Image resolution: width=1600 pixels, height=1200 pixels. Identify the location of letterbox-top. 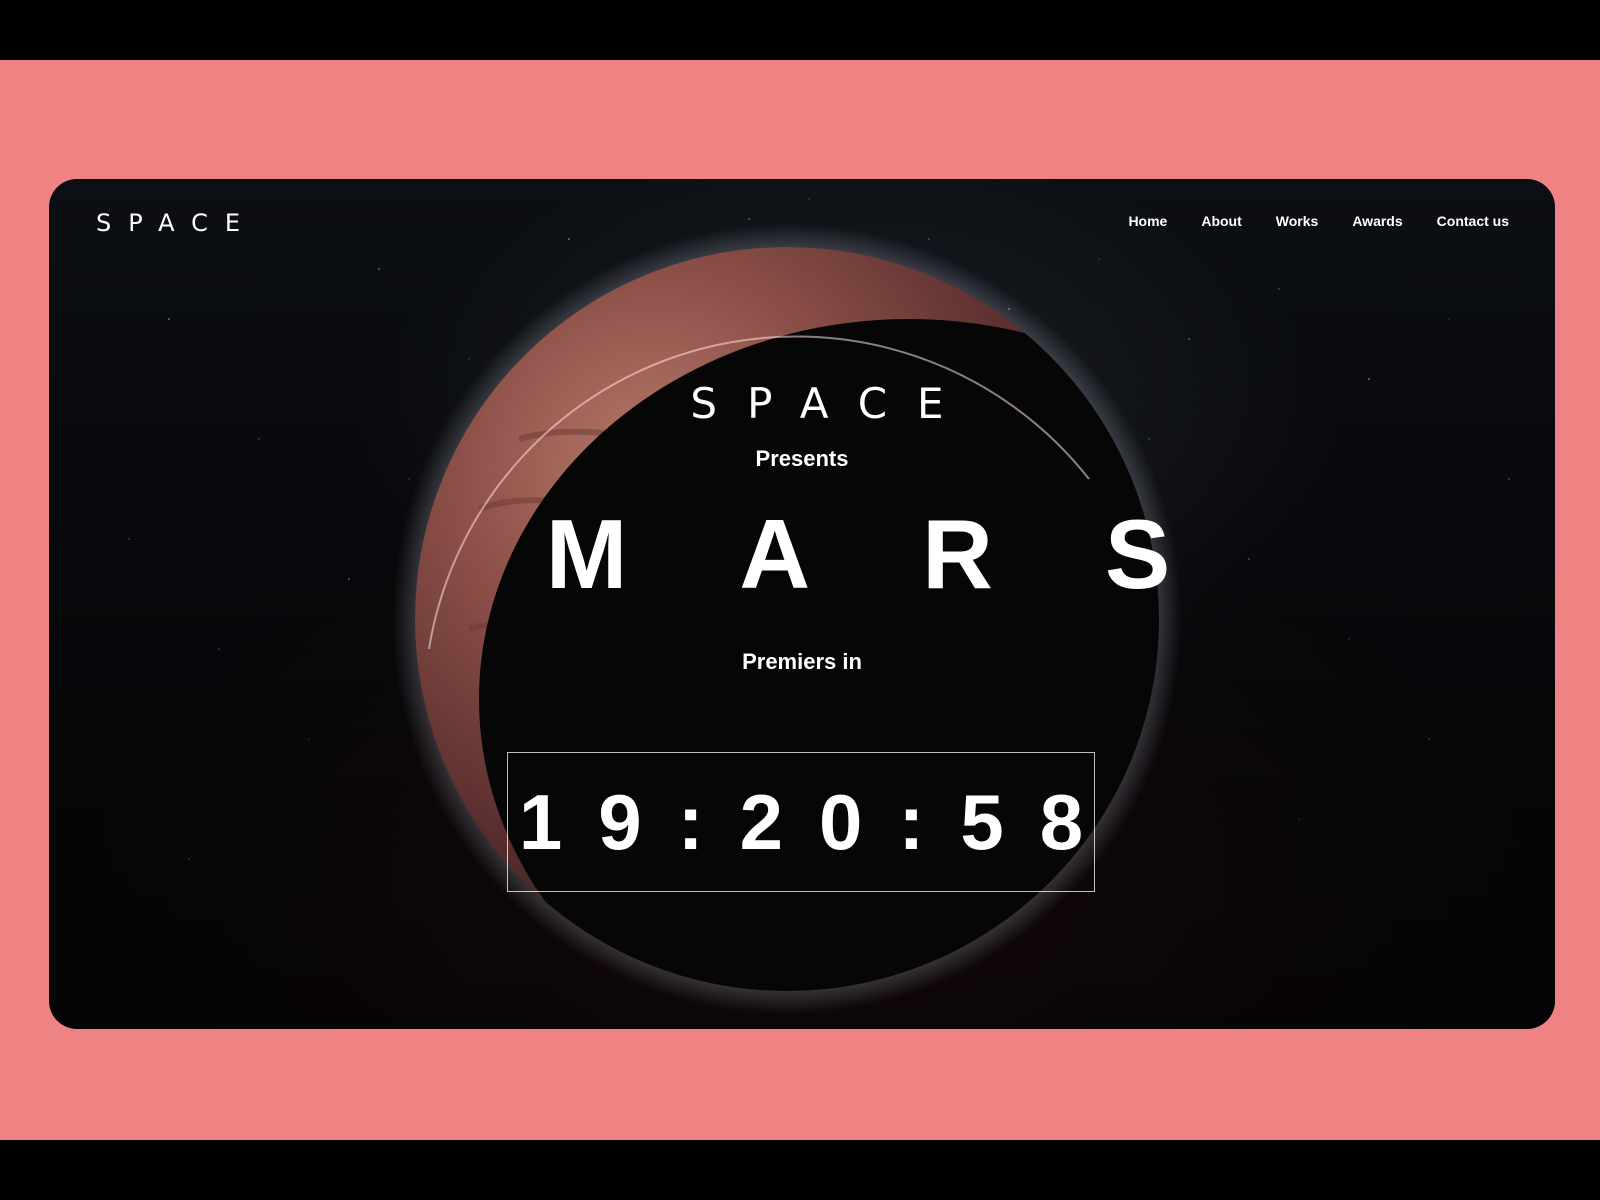
(800, 30).